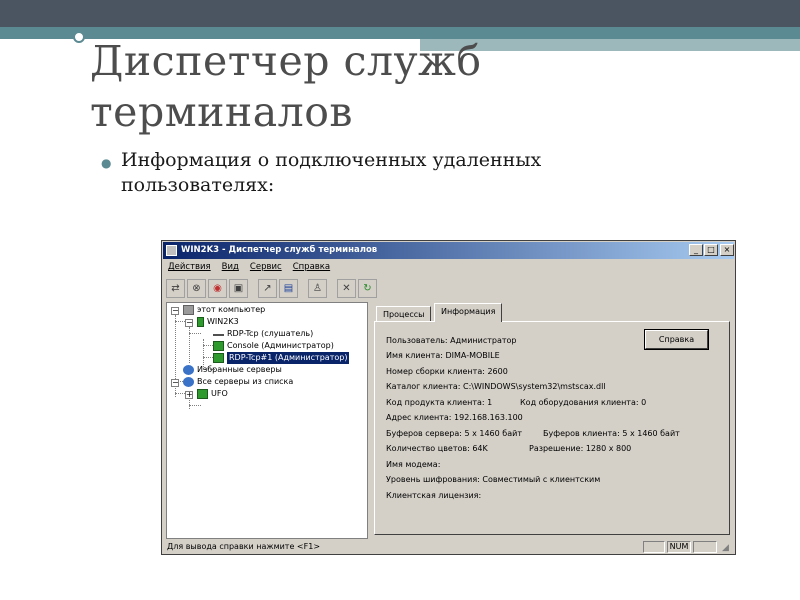 The height and width of the screenshot is (600, 800). What do you see at coordinates (218, 322) in the screenshot?
I see `tree-item-server: WIN2K3` at bounding box center [218, 322].